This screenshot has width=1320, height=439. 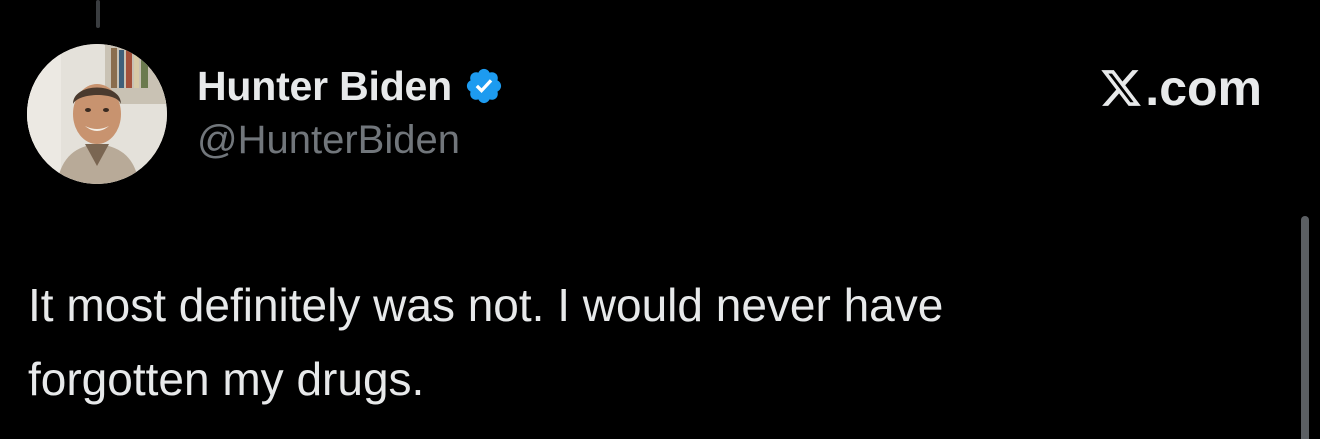 I want to click on tweet-text-line: forgotten my drugs., so click(x=226, y=379).